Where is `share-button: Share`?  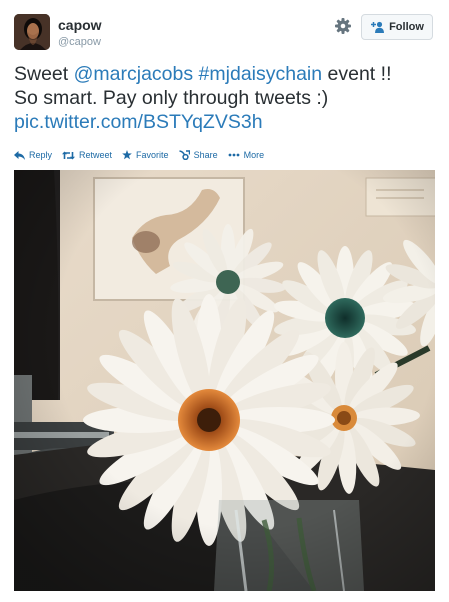
share-button: Share is located at coordinates (198, 155).